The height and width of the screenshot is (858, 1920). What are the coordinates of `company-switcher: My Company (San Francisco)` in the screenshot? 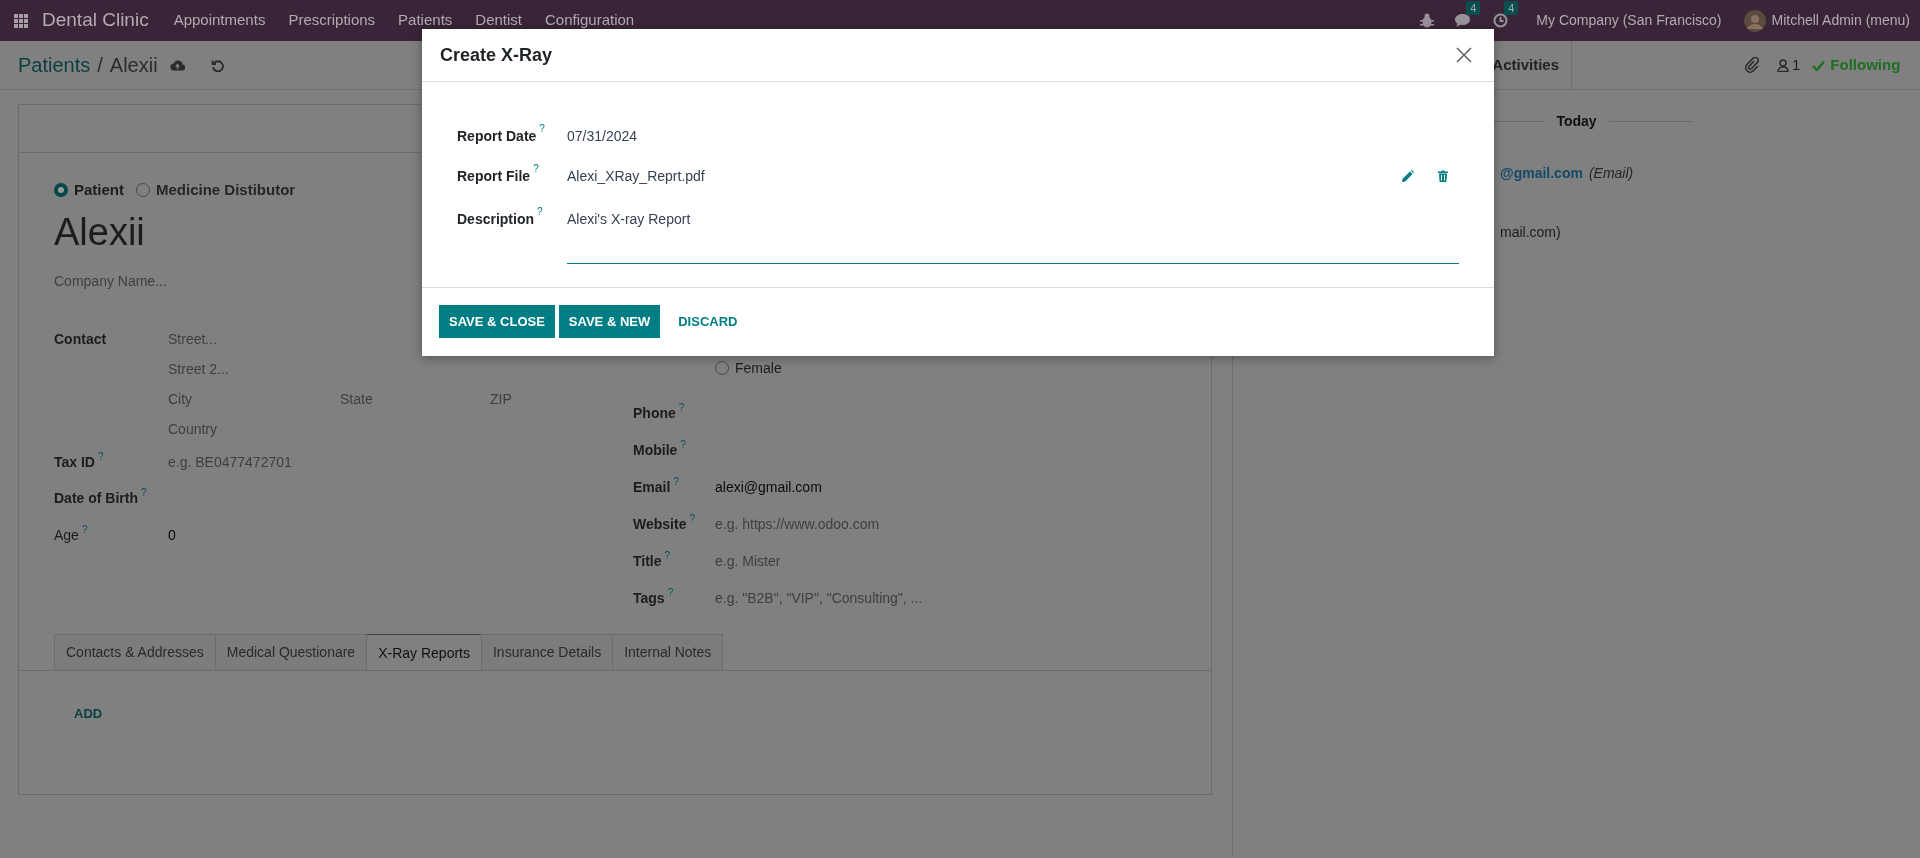 It's located at (1629, 20).